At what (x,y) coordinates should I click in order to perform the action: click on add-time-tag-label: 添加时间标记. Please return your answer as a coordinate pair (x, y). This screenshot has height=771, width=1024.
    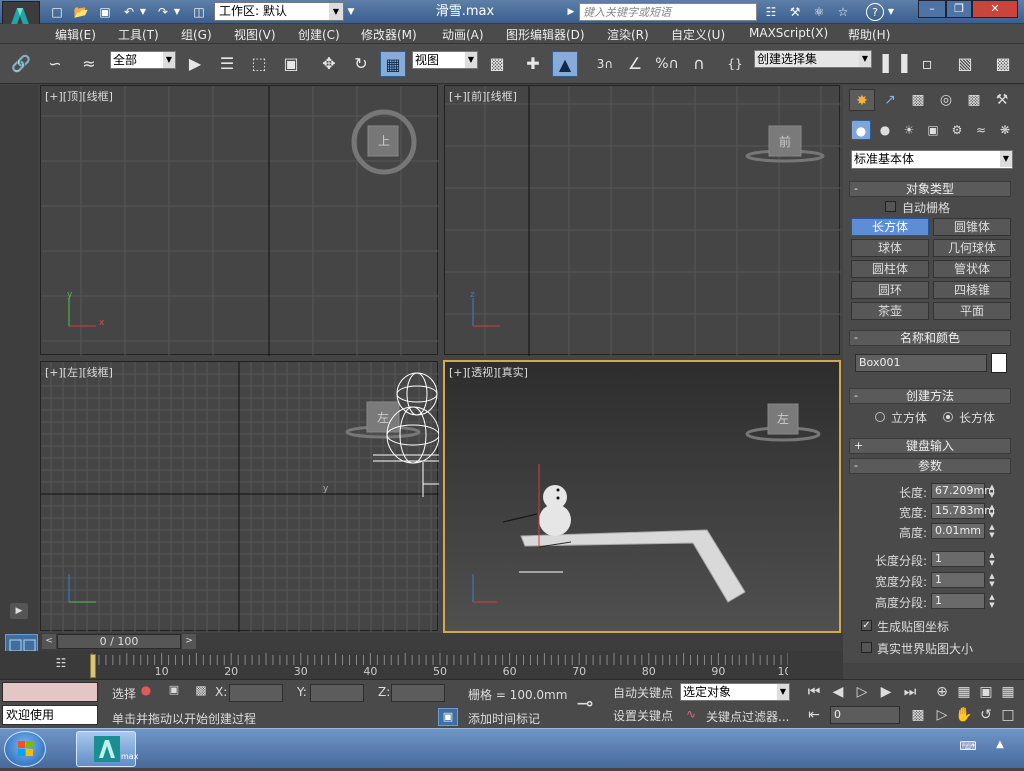
    Looking at the image, I should click on (504, 718).